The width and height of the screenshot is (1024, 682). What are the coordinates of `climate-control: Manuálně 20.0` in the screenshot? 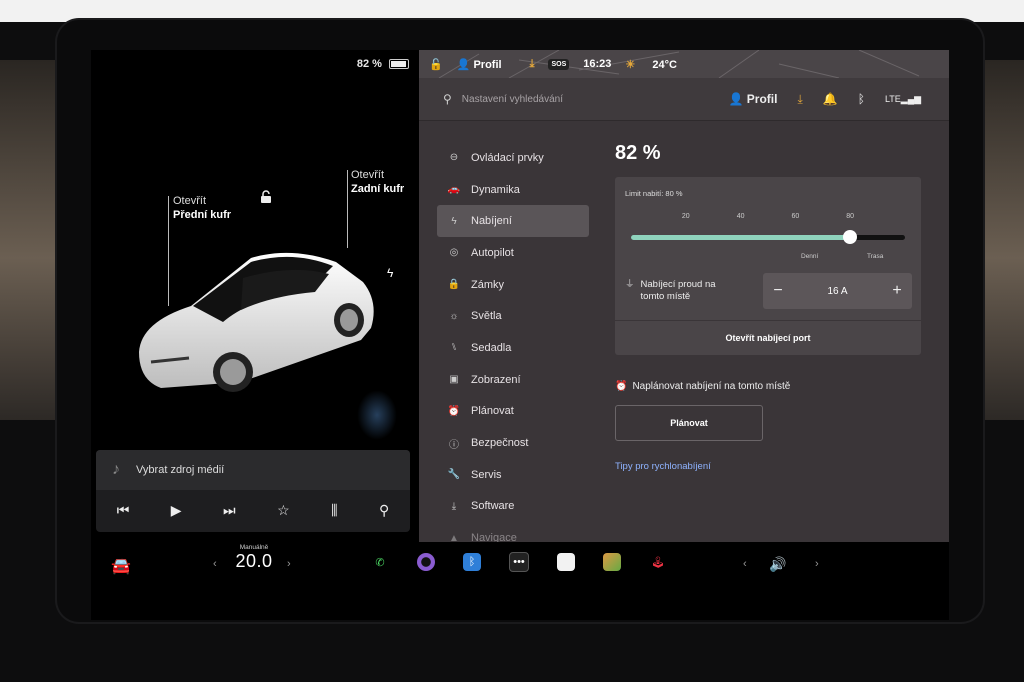 It's located at (254, 558).